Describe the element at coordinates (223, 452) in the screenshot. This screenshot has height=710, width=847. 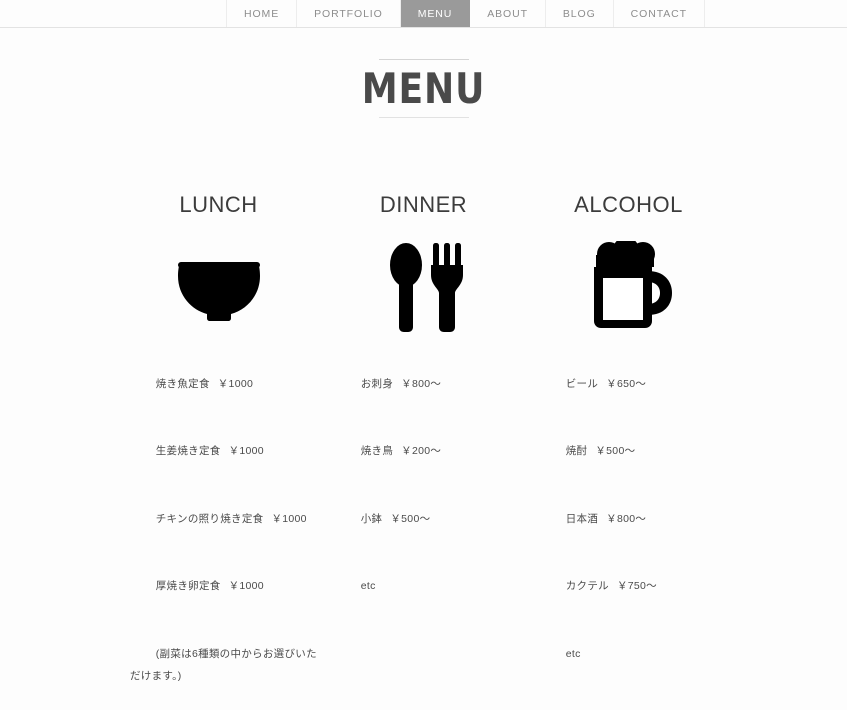
I see `menu-item: 生姜焼き定食 ￥1000` at that location.